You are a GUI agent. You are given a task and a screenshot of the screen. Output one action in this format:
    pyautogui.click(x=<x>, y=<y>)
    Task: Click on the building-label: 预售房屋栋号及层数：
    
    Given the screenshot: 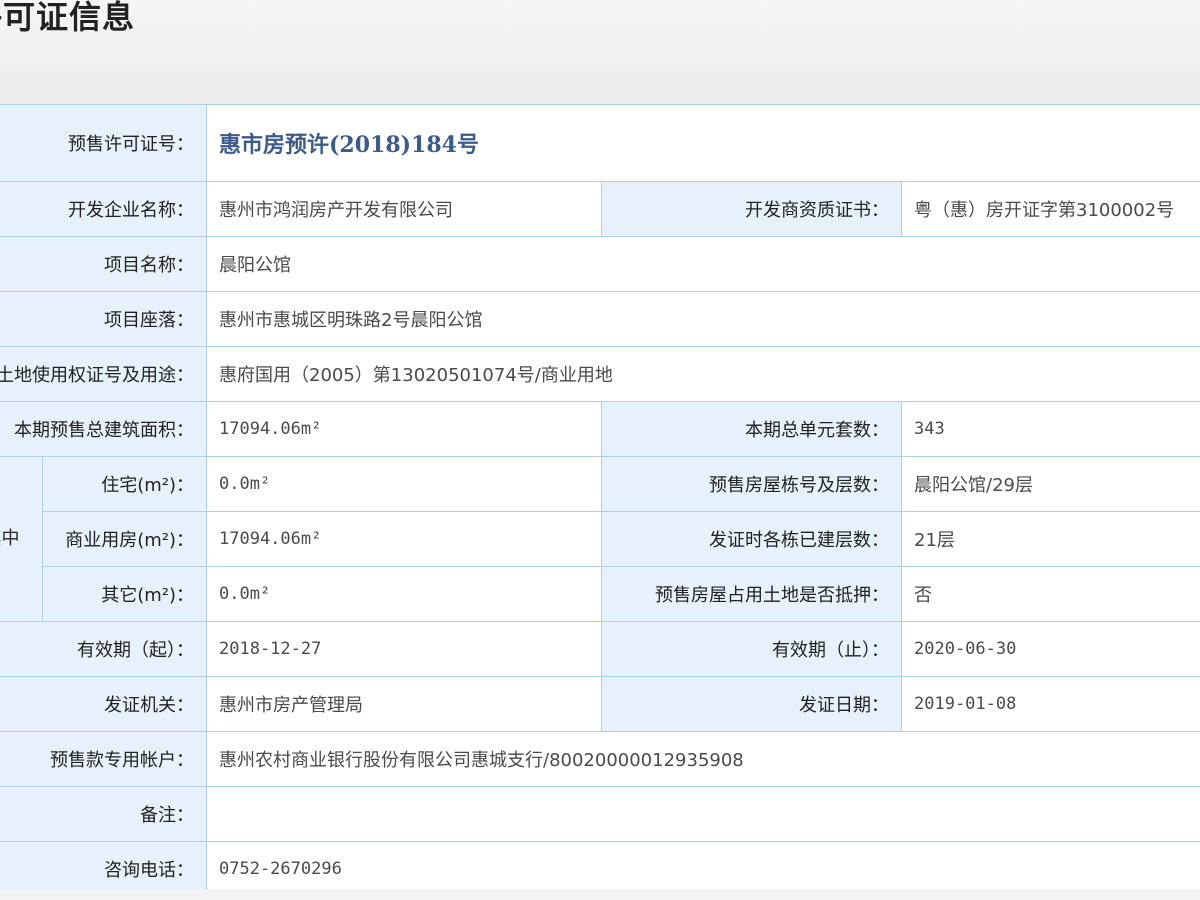 What is the action you would take?
    pyautogui.click(x=751, y=484)
    